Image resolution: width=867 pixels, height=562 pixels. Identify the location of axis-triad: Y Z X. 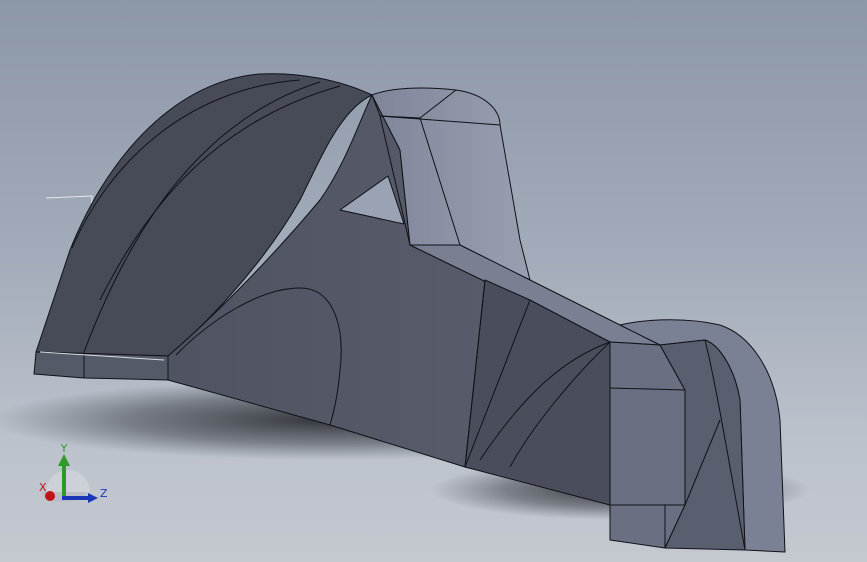
(73, 472).